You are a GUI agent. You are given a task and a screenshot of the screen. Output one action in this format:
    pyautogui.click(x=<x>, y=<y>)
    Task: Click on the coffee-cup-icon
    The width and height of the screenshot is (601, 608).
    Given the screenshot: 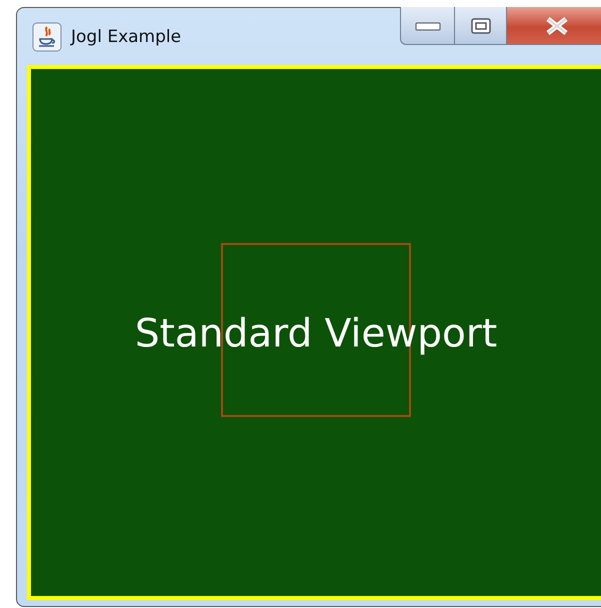 What is the action you would take?
    pyautogui.click(x=47, y=37)
    